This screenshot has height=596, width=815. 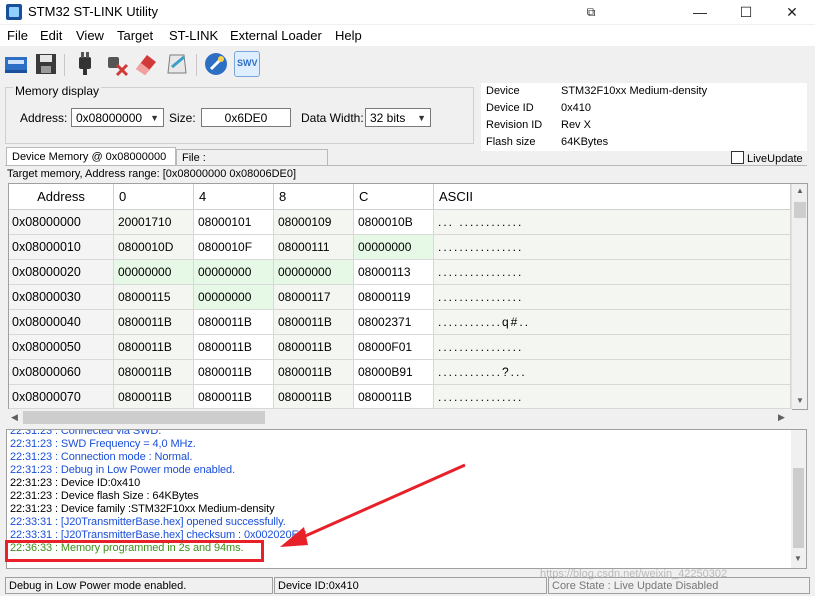 I want to click on scroll-left-icon: ◀, so click(x=14, y=417).